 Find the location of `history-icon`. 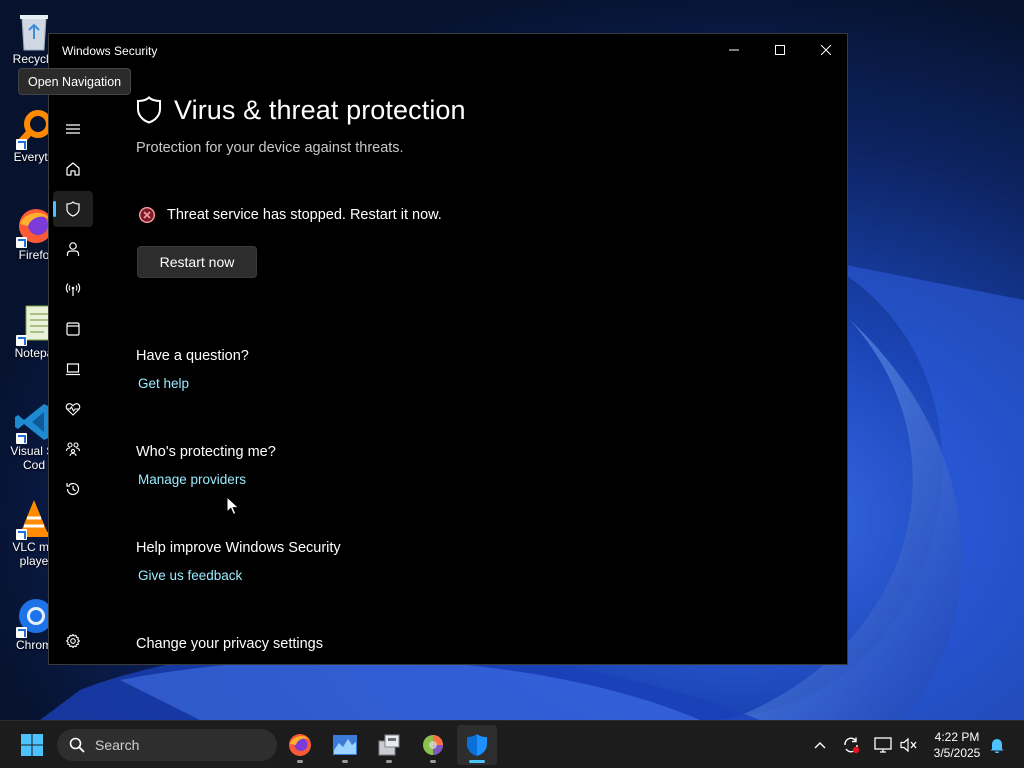

history-icon is located at coordinates (73, 489).